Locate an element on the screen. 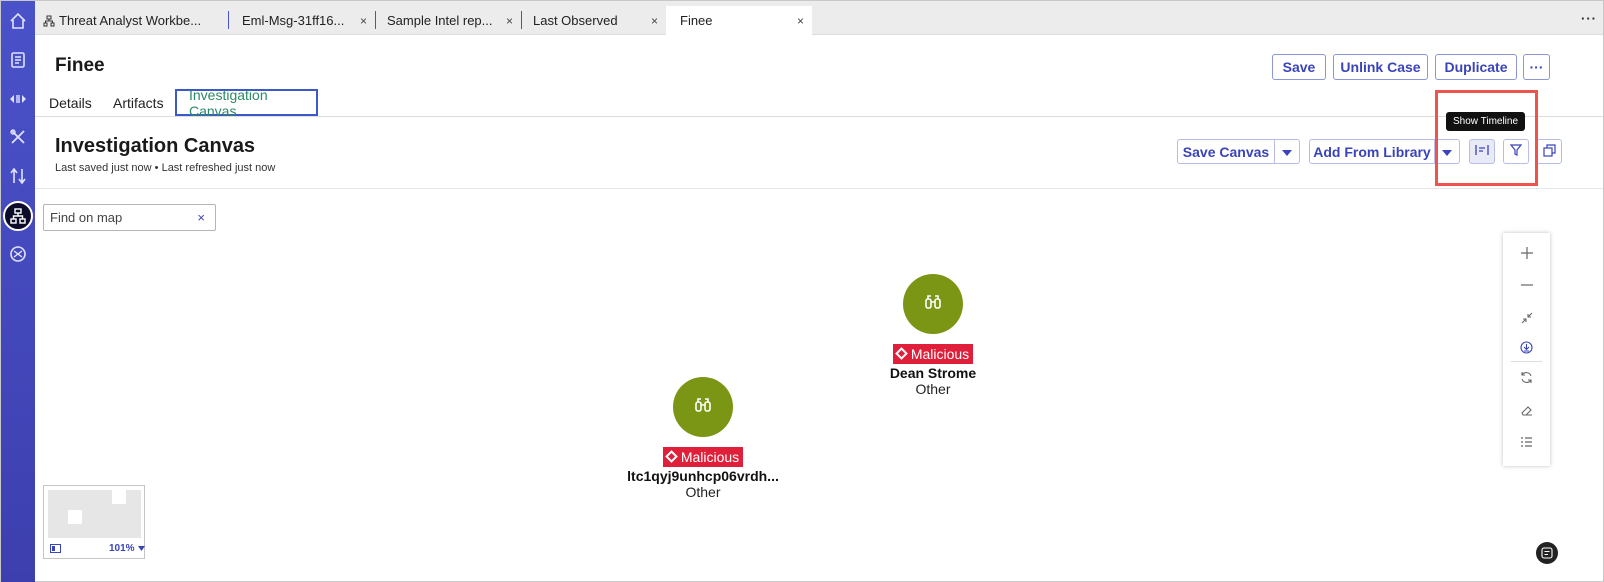 This screenshot has width=1604, height=582. tab-last-observed: Last Observed × is located at coordinates (593, 20).